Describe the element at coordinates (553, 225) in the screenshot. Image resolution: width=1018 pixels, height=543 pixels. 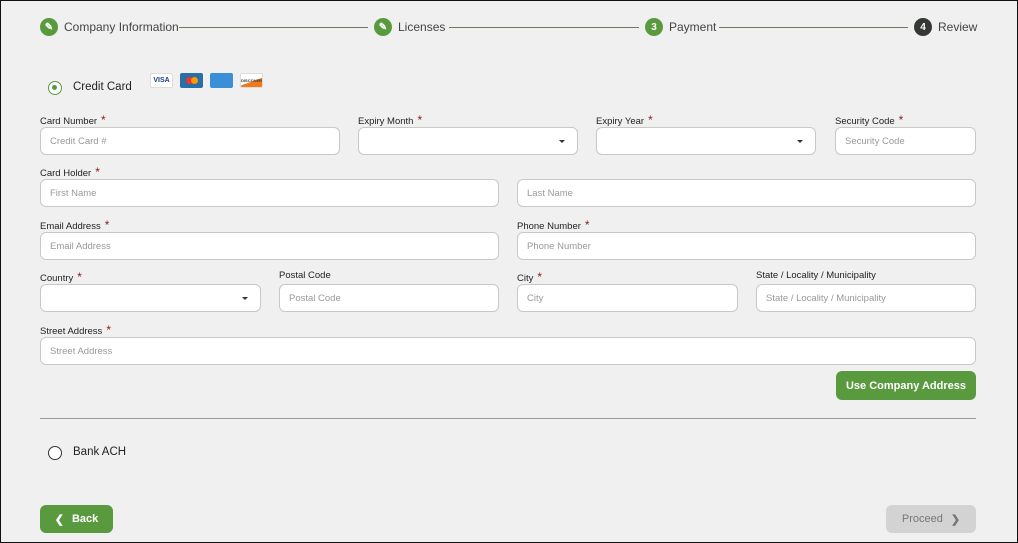
I see `phone-label: Phone Number *` at that location.